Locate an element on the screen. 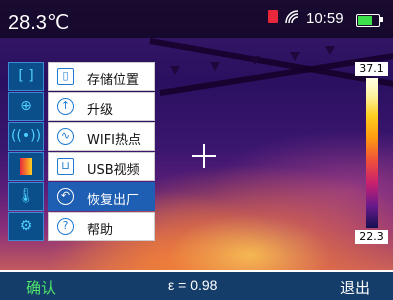  menu-row: [ ] ▯ 存储位置 is located at coordinates (81, 76).